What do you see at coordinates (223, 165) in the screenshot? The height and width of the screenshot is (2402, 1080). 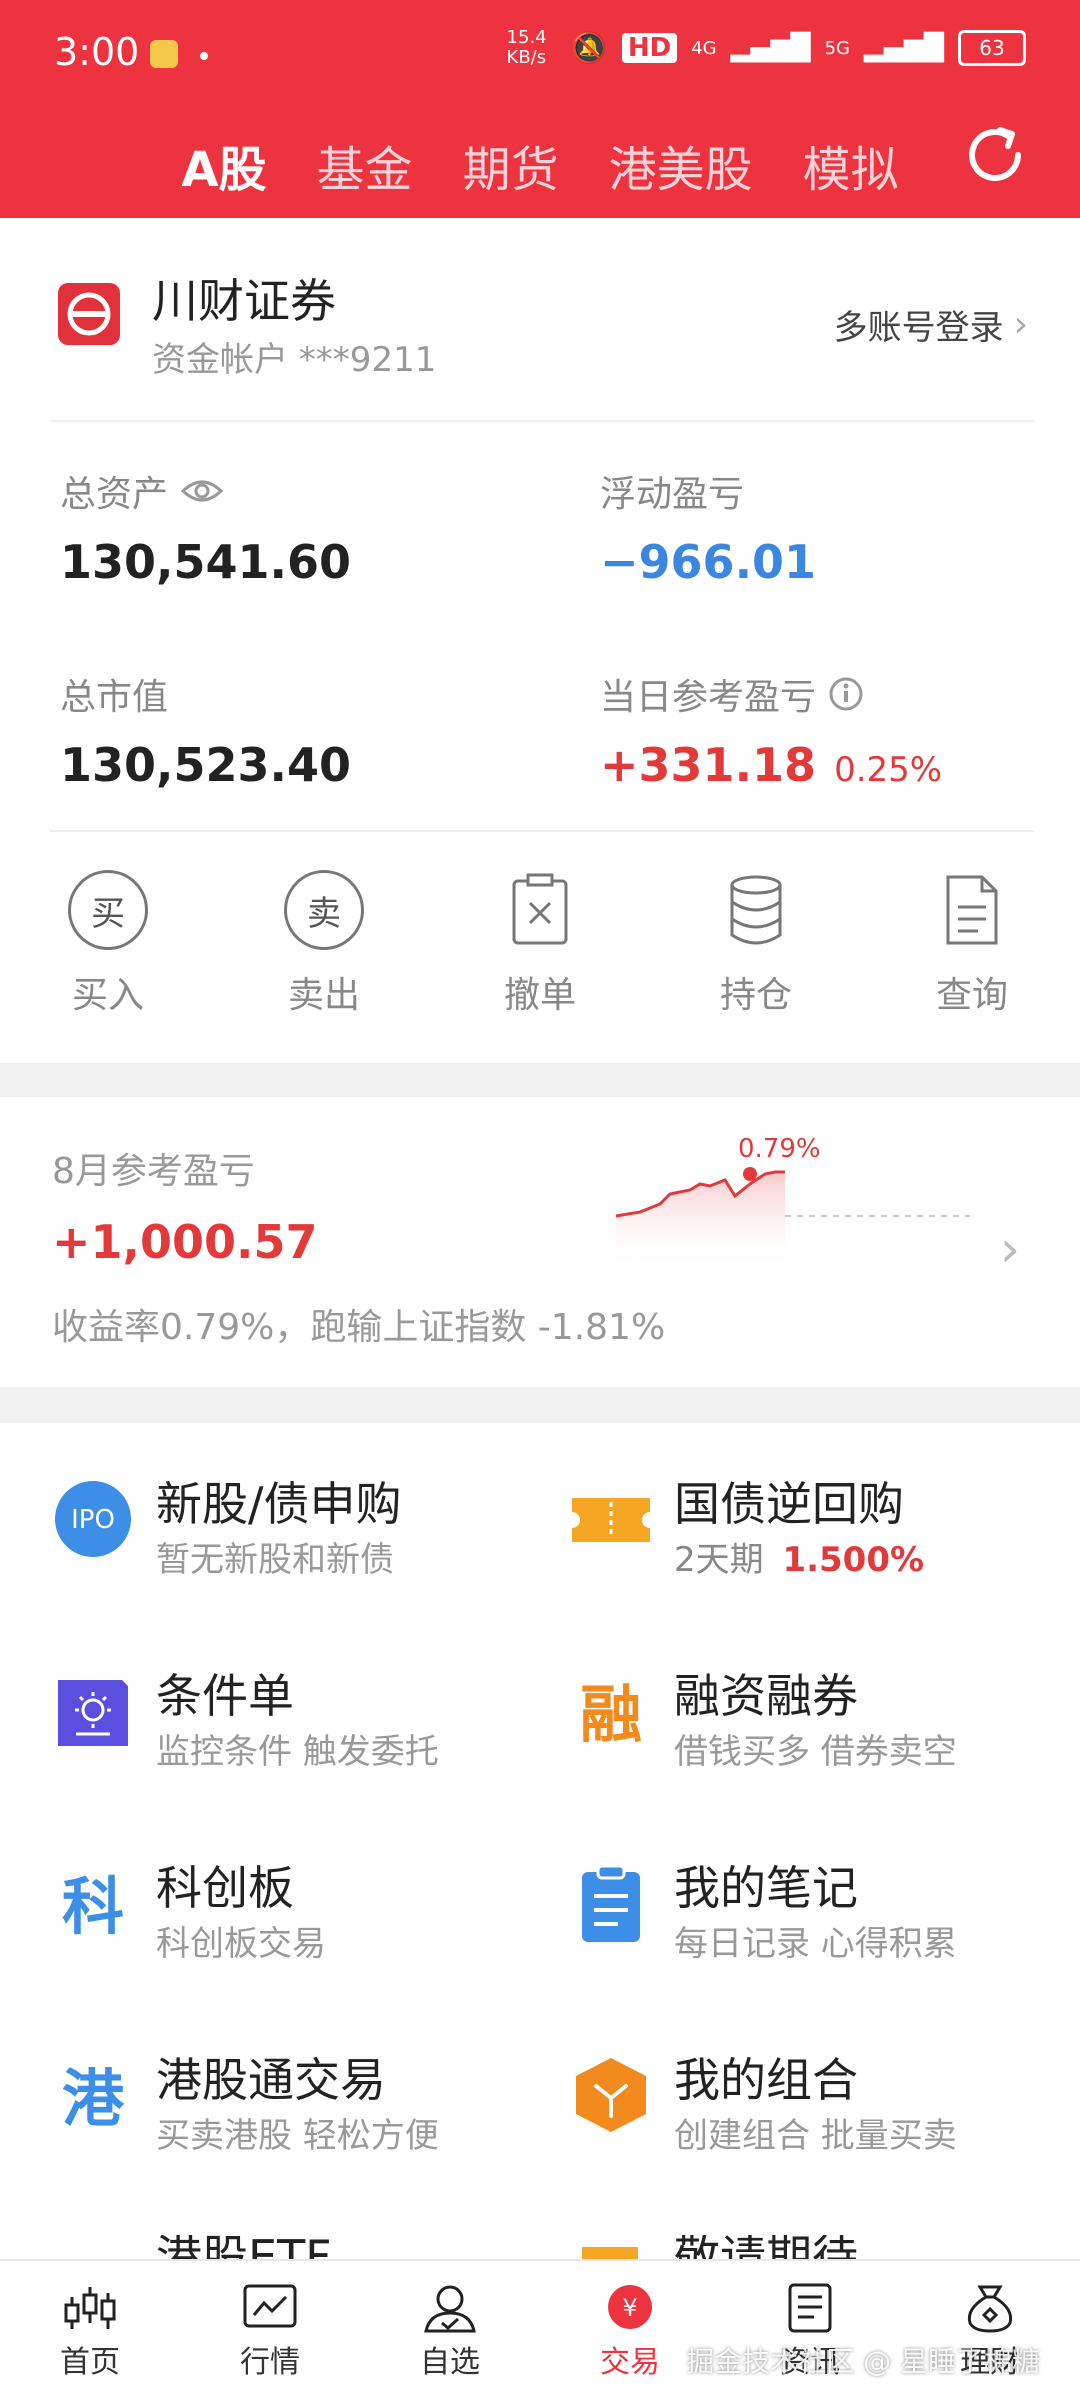 I see `tab-a-shares: A股` at bounding box center [223, 165].